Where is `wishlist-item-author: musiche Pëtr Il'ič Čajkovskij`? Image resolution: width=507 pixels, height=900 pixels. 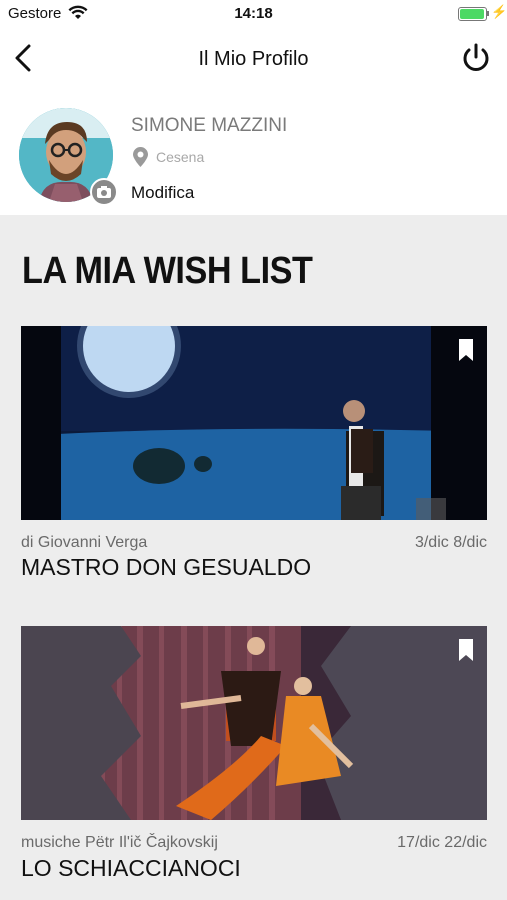
wishlist-item-author: musiche Pëtr Il'ič Čajkovskij is located at coordinates (119, 842).